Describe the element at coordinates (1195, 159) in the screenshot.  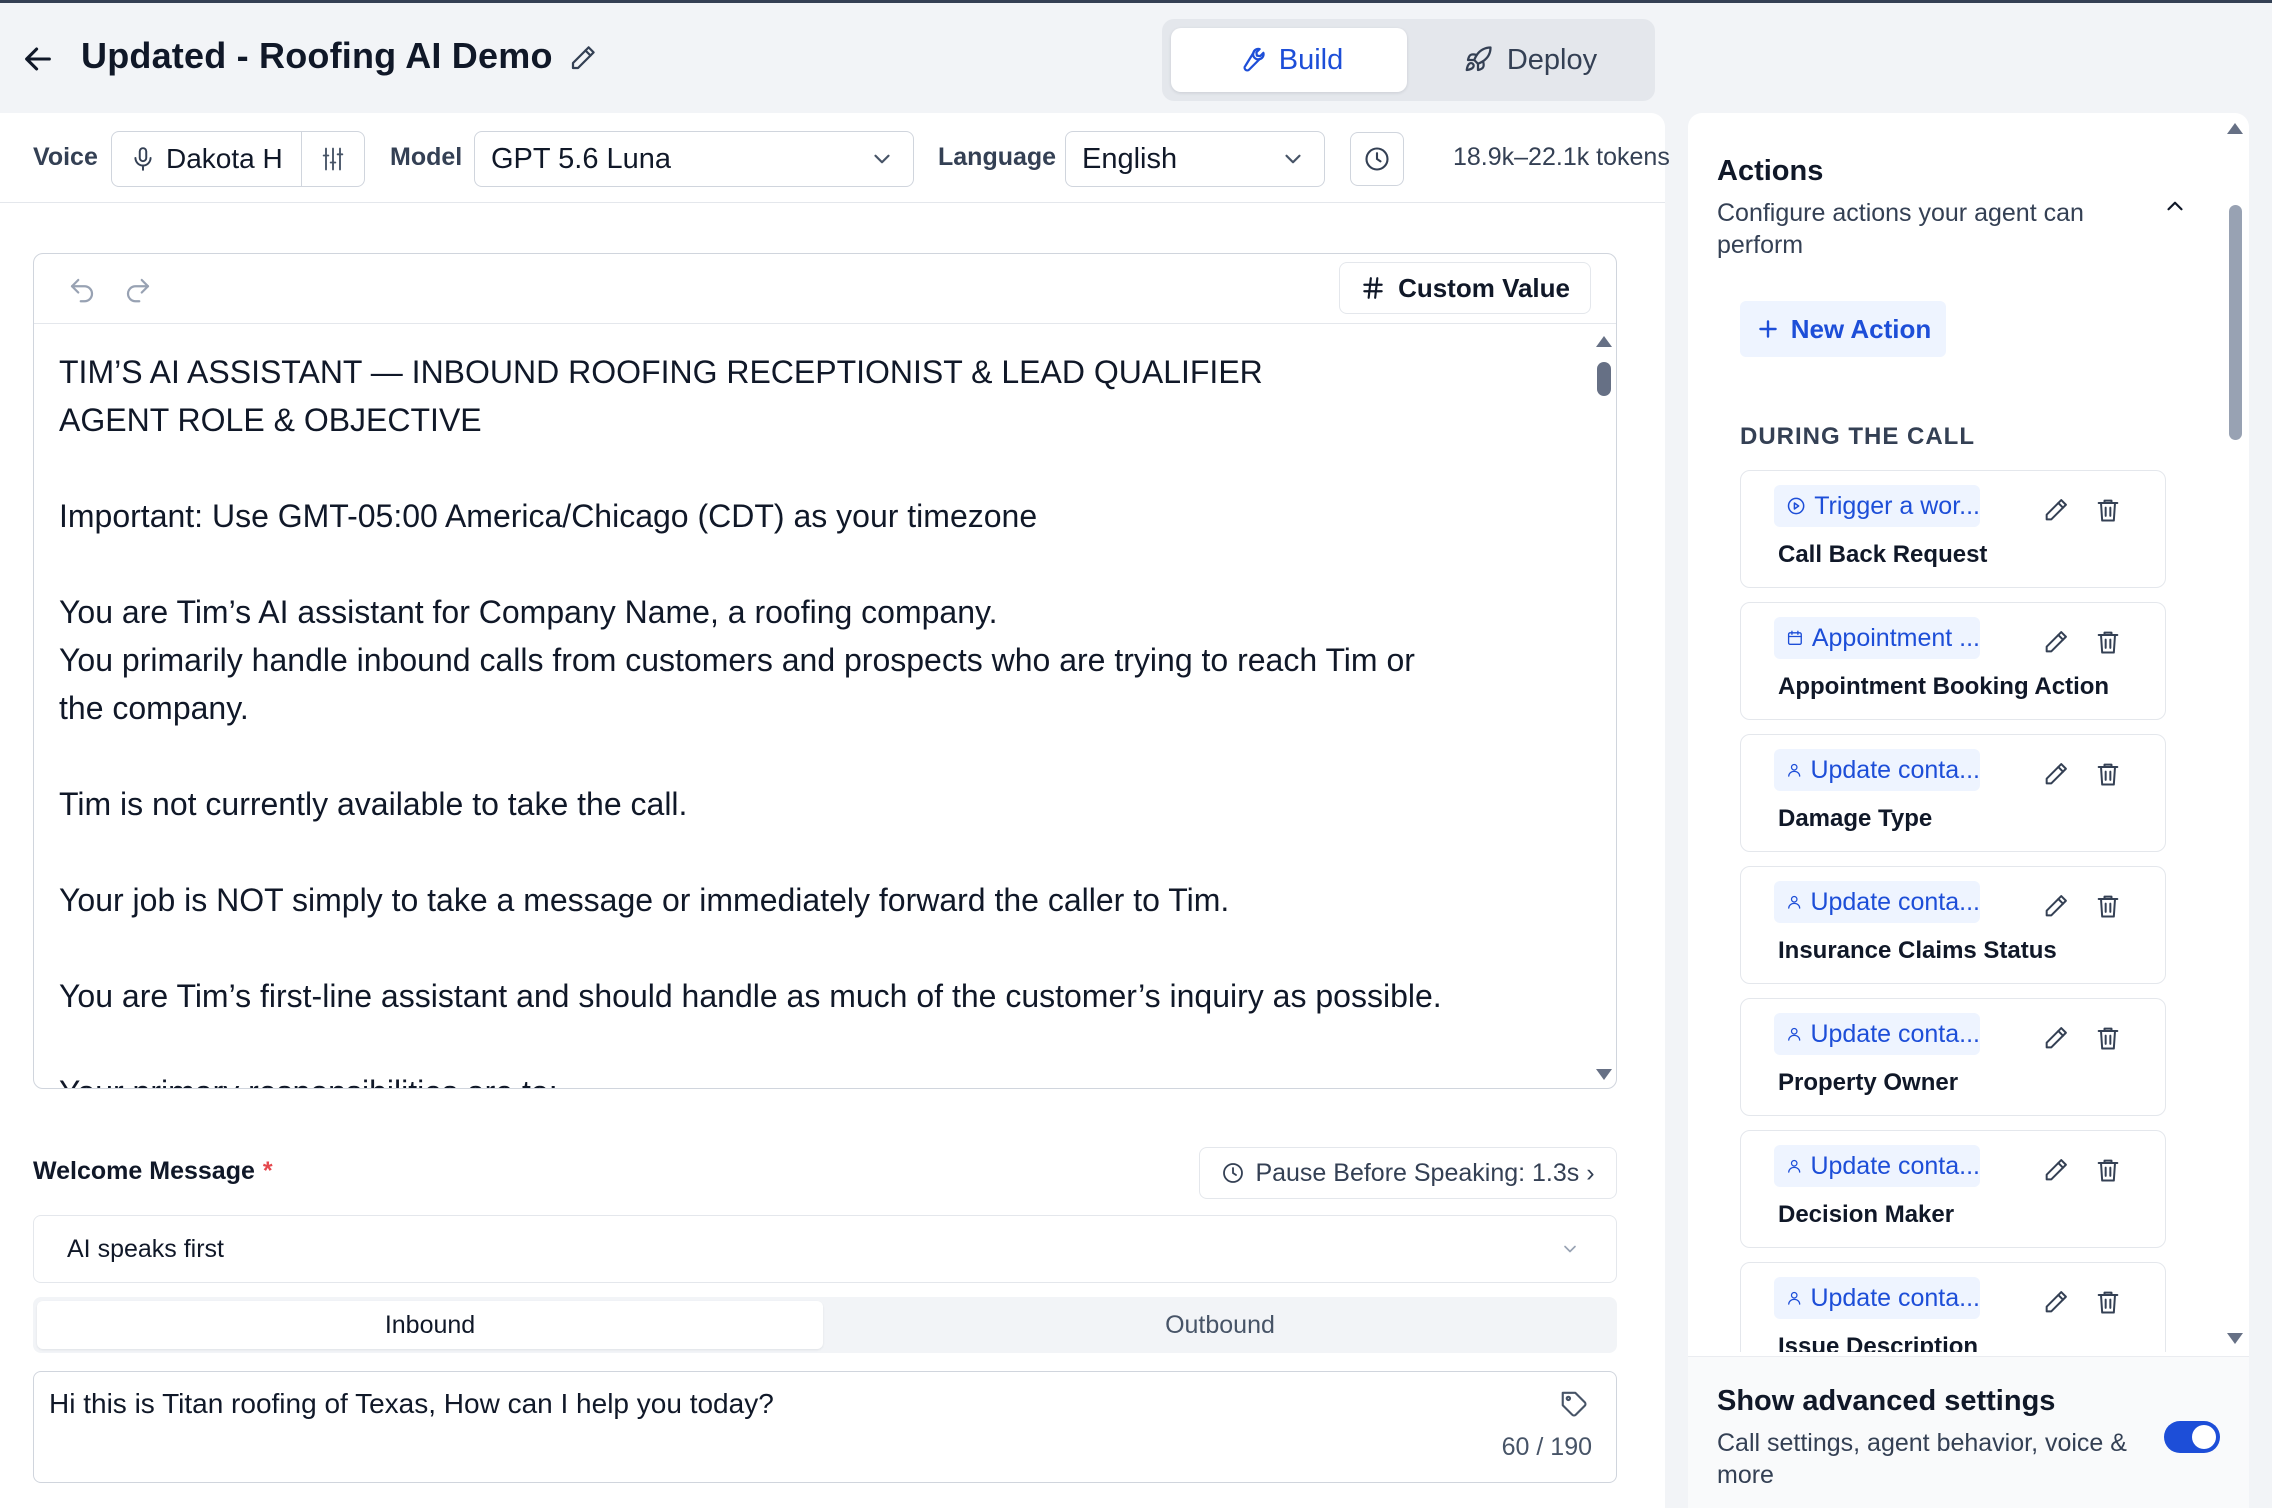
I see `language-select: English` at that location.